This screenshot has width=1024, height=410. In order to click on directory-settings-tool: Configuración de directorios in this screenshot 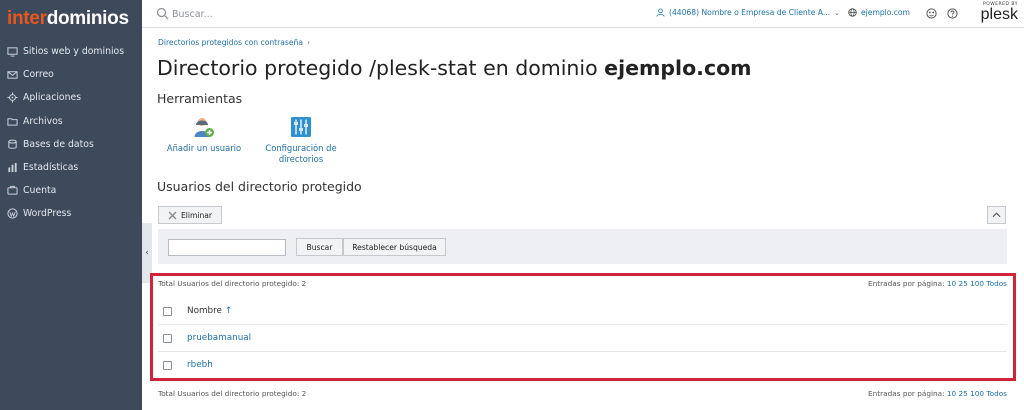, I will do `click(301, 140)`.